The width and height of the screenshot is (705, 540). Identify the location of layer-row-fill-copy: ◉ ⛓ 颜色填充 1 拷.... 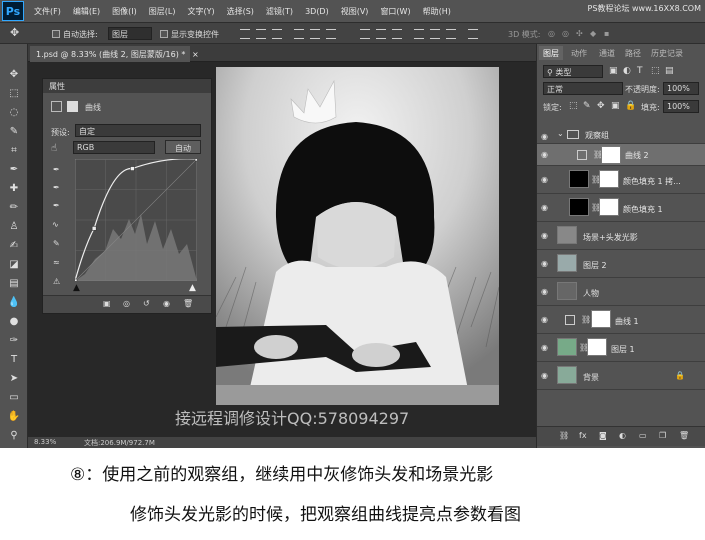
(621, 180).